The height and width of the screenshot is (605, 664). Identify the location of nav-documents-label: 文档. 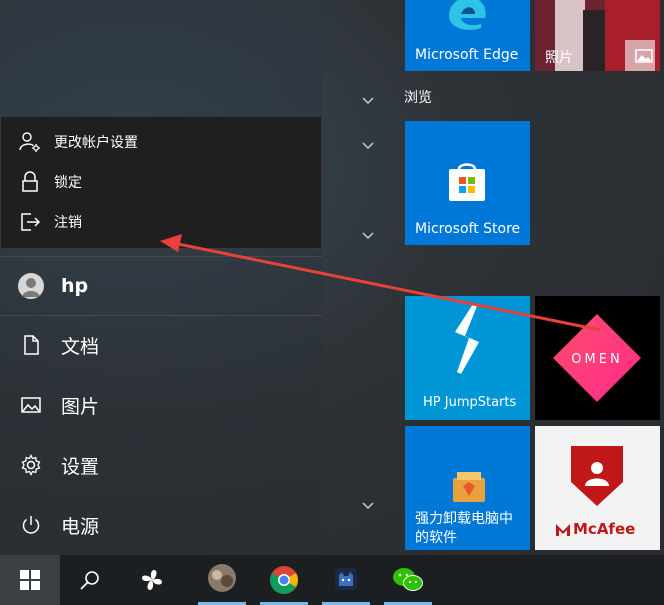
(80, 346).